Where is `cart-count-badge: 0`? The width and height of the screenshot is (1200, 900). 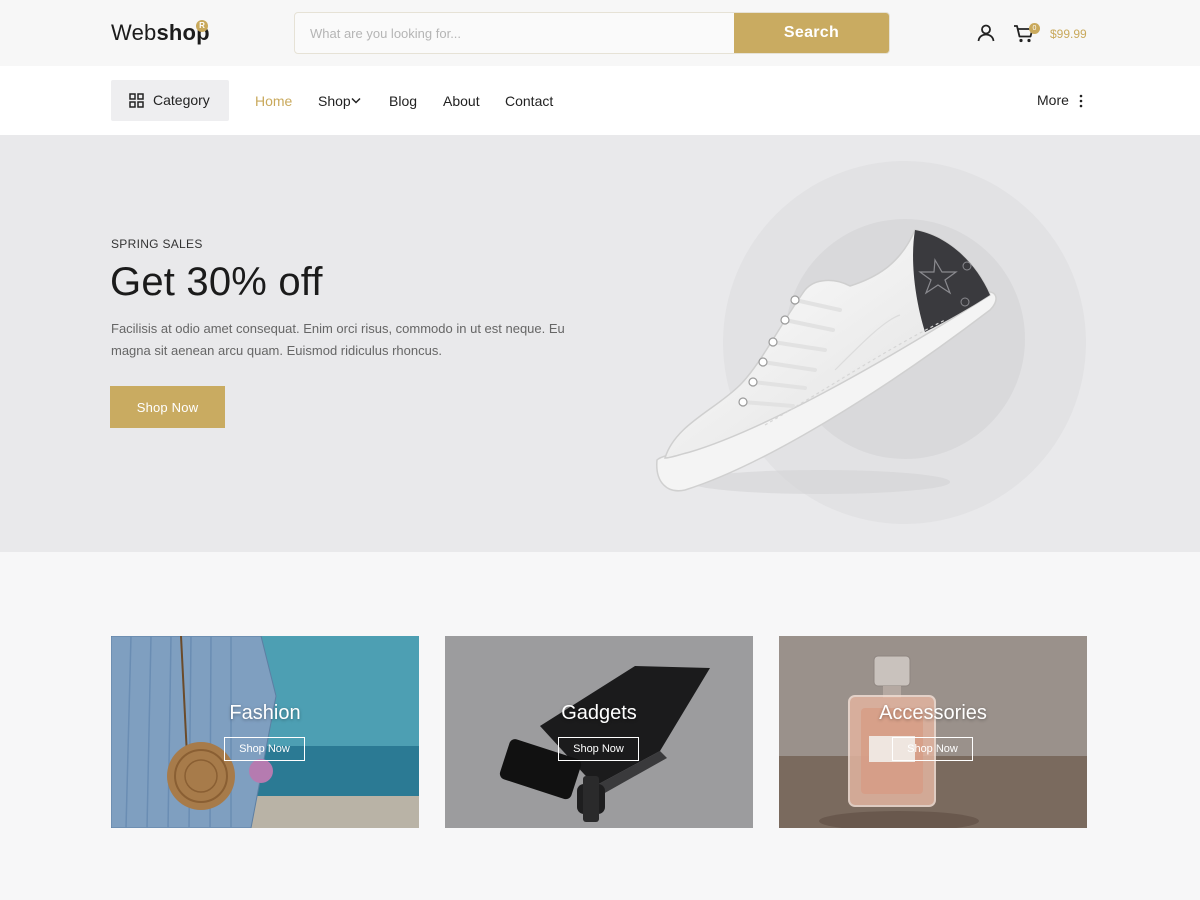 cart-count-badge: 0 is located at coordinates (1034, 28).